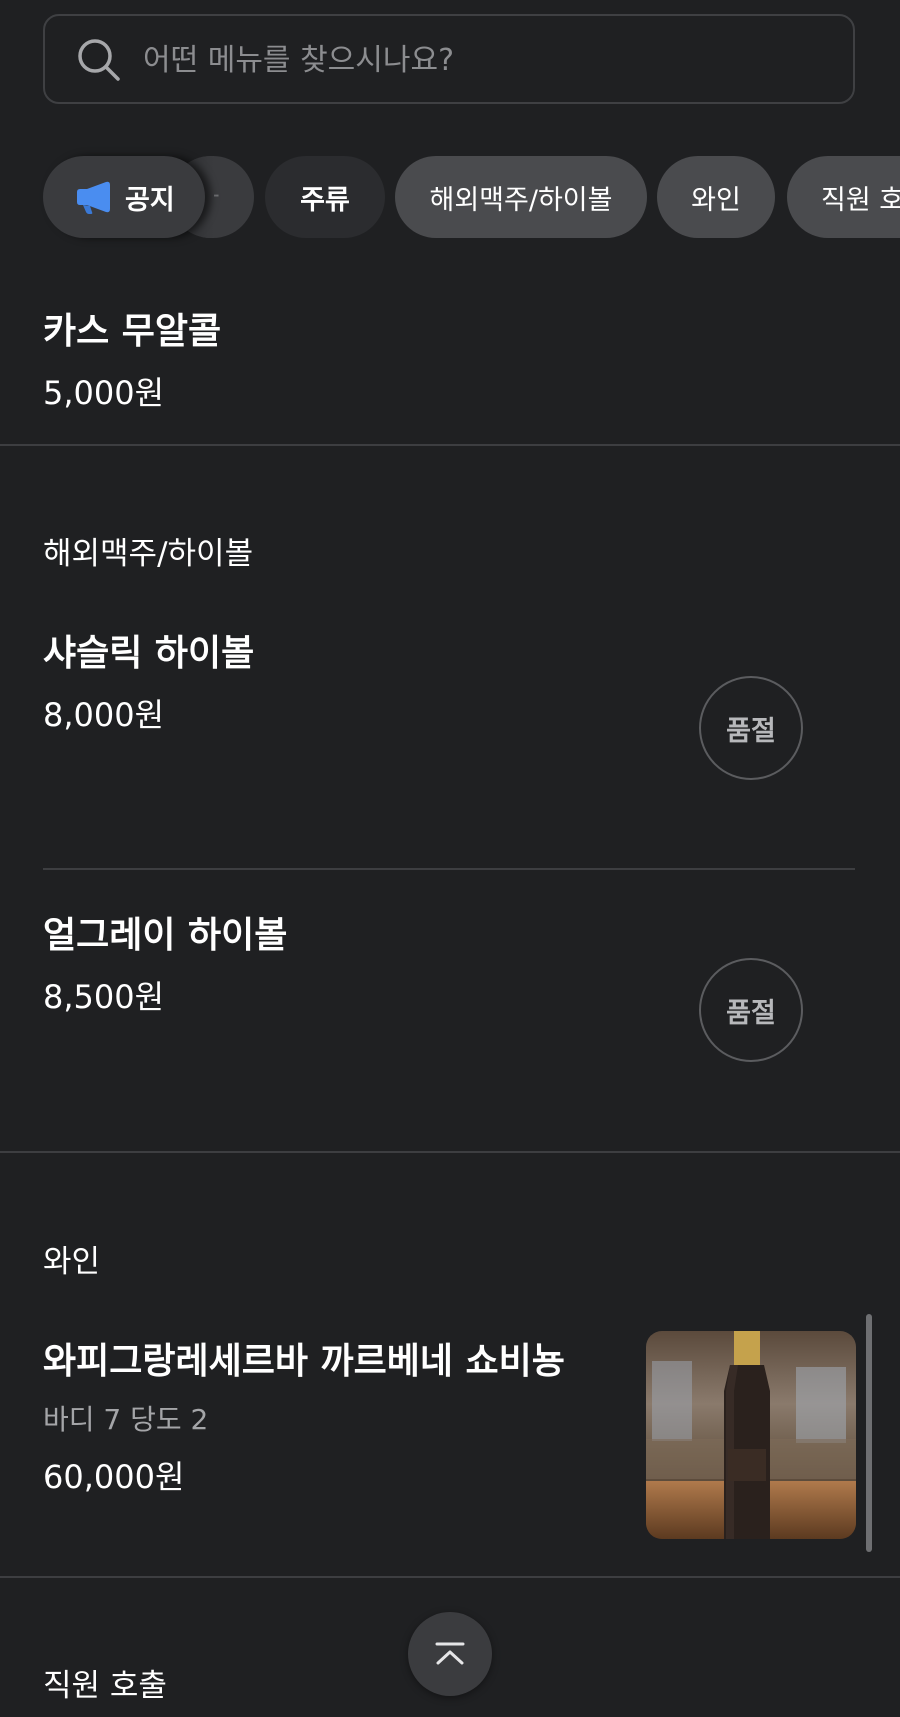 The height and width of the screenshot is (1717, 900). What do you see at coordinates (716, 200) in the screenshot?
I see `tab-wine-label: 와인` at bounding box center [716, 200].